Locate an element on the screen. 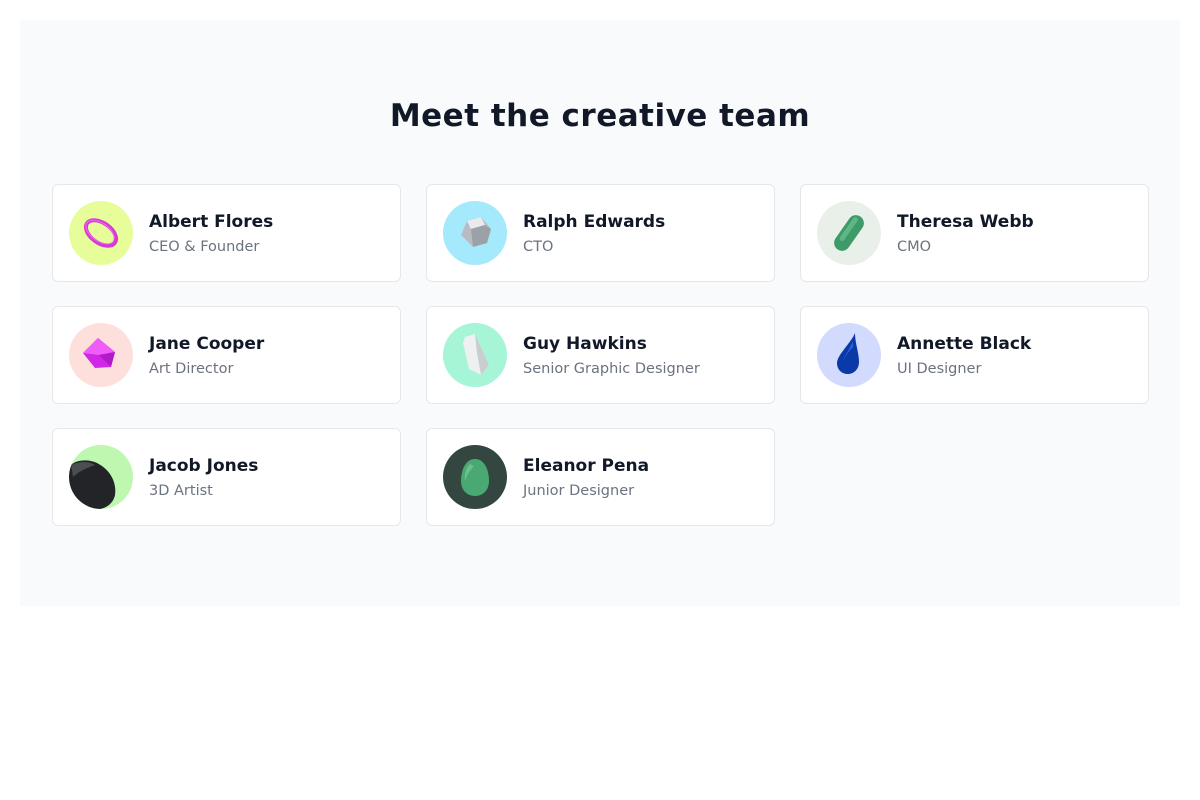 The width and height of the screenshot is (1200, 800). team-card: Guy Hawkins Senior Graphic Designer is located at coordinates (600, 355).